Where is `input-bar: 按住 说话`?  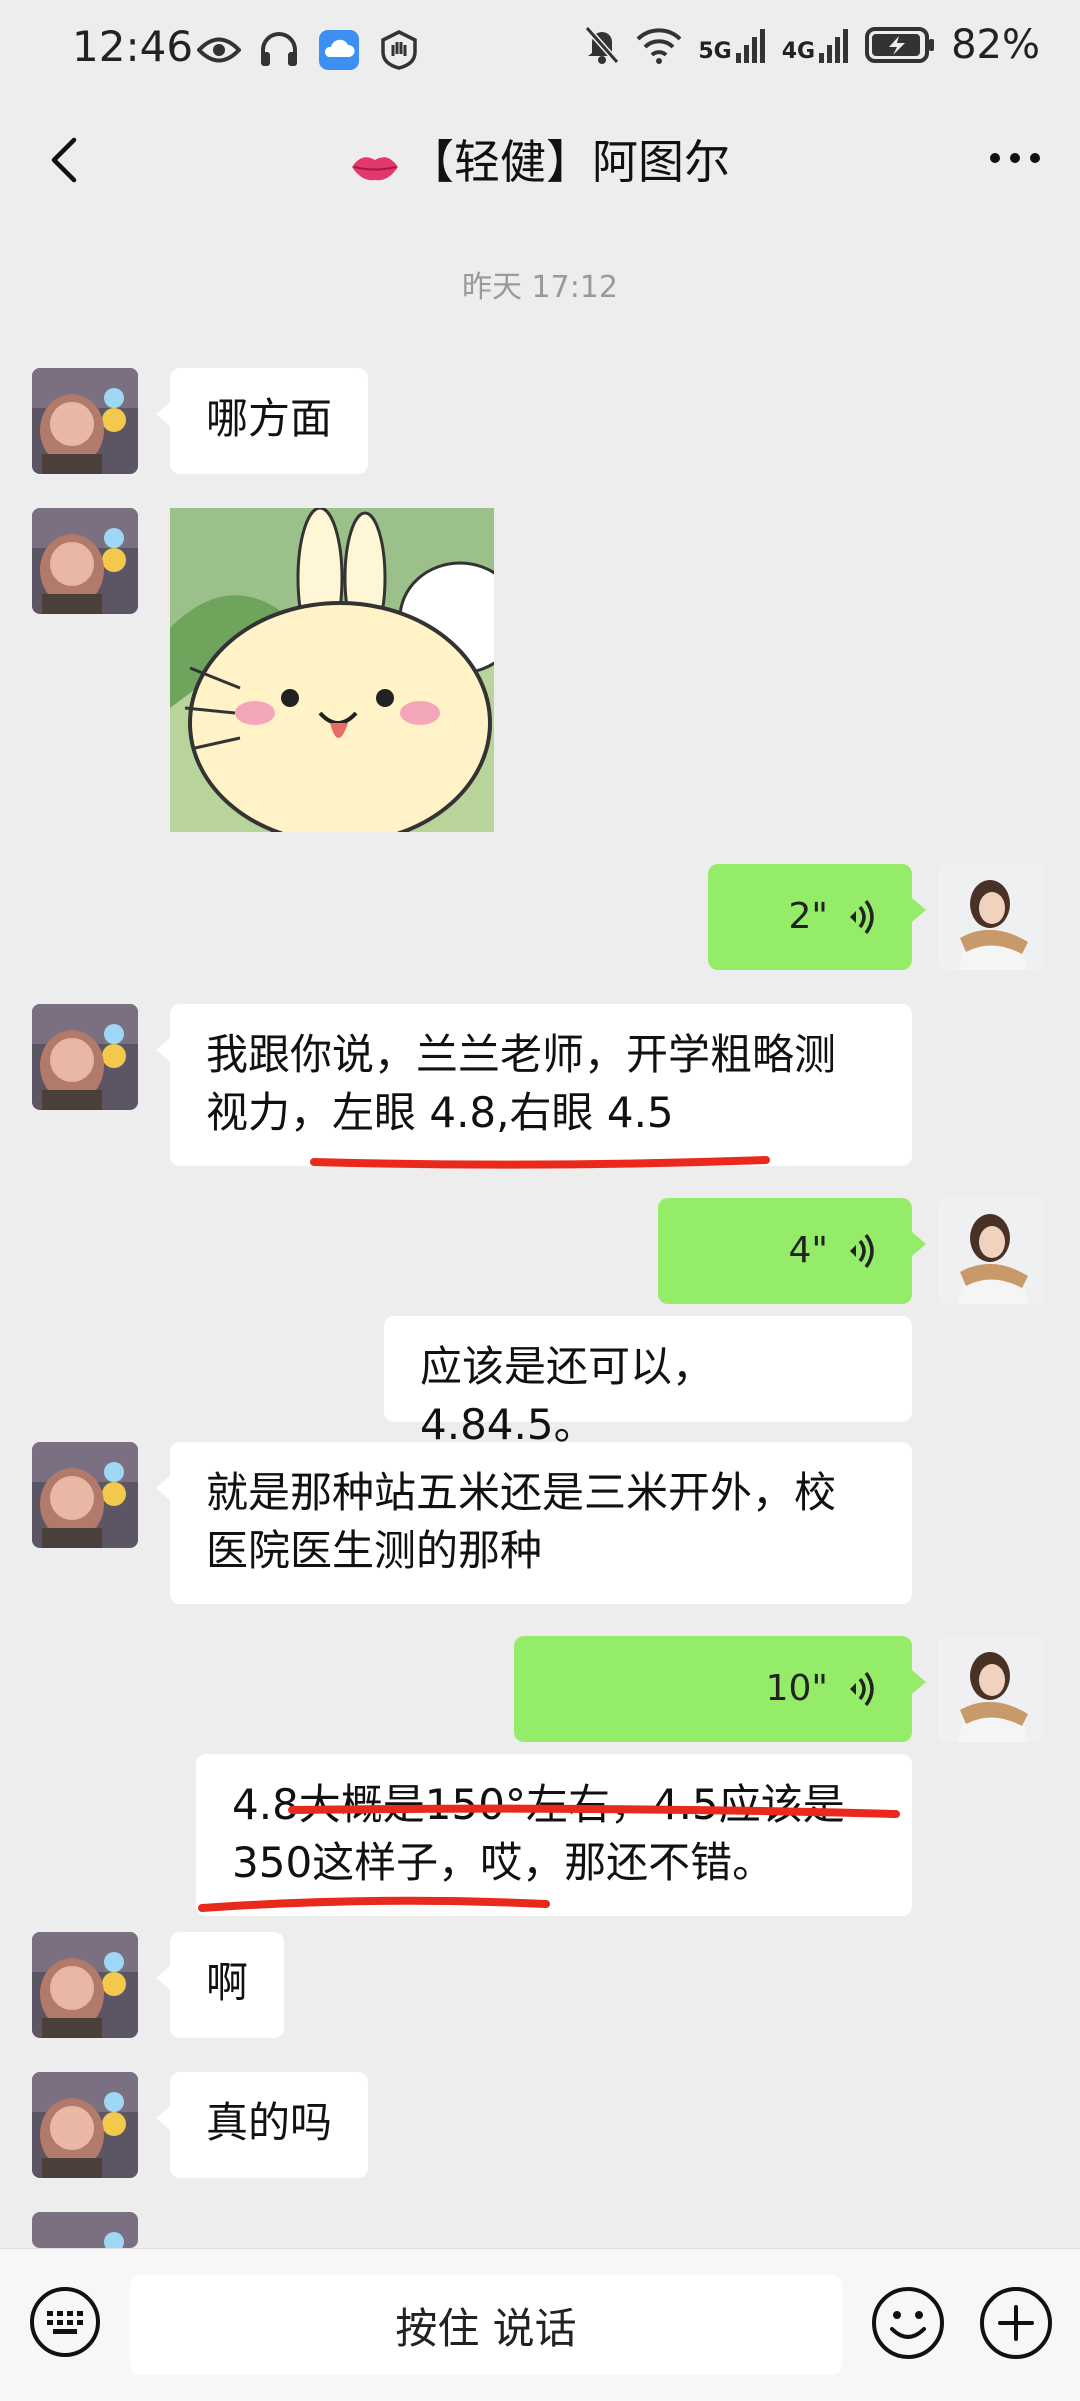 input-bar: 按住 说话 is located at coordinates (540, 2324).